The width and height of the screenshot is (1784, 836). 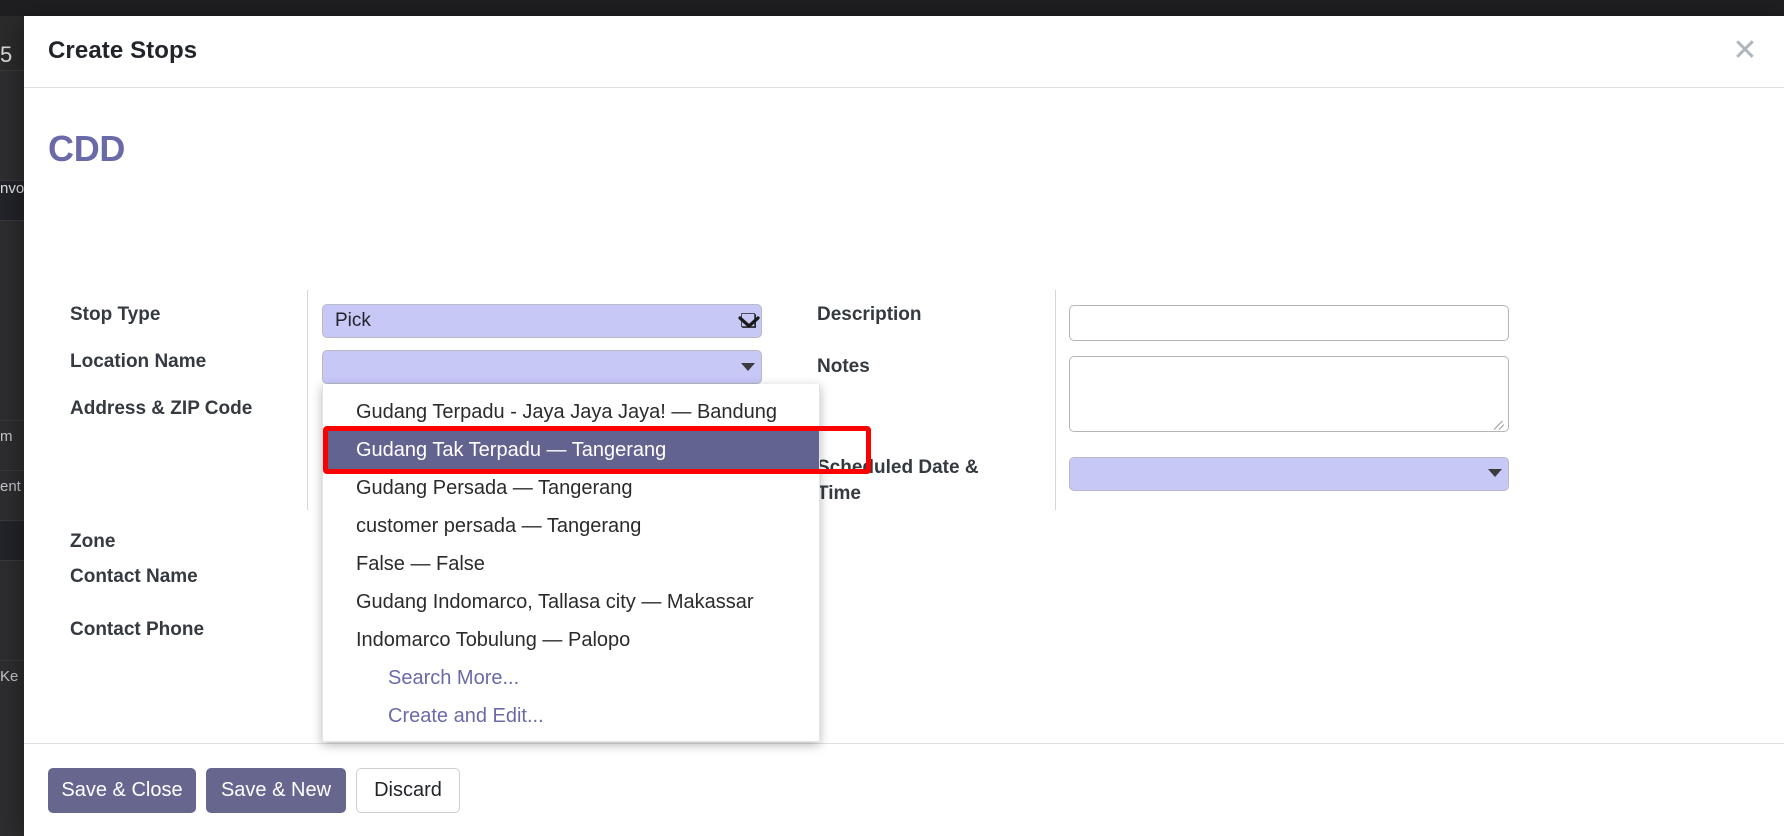 I want to click on location-name-select, so click(x=542, y=367).